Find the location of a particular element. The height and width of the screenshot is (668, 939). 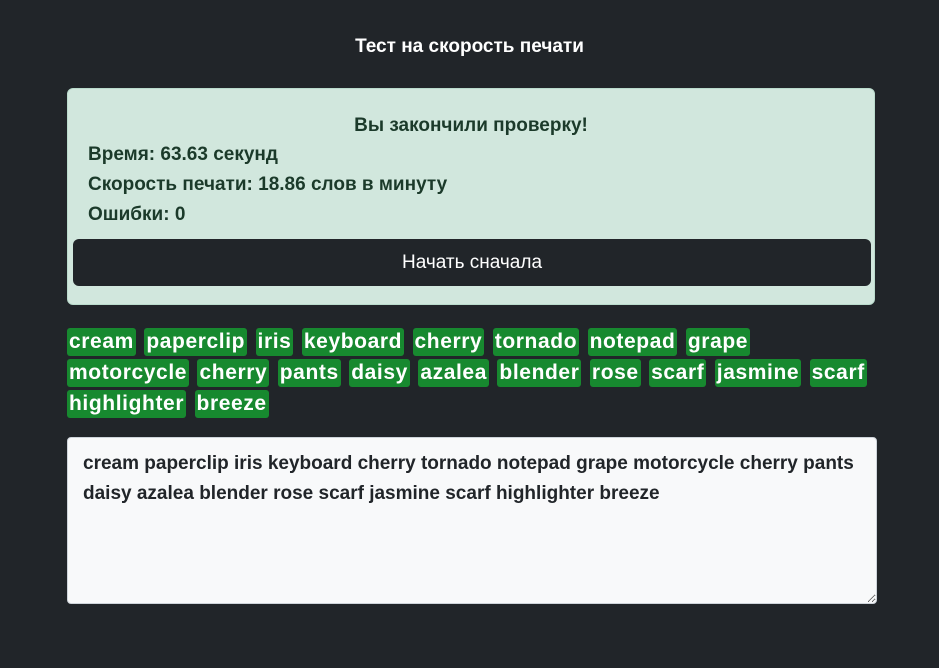

word-chip: jasmine is located at coordinates (758, 373).